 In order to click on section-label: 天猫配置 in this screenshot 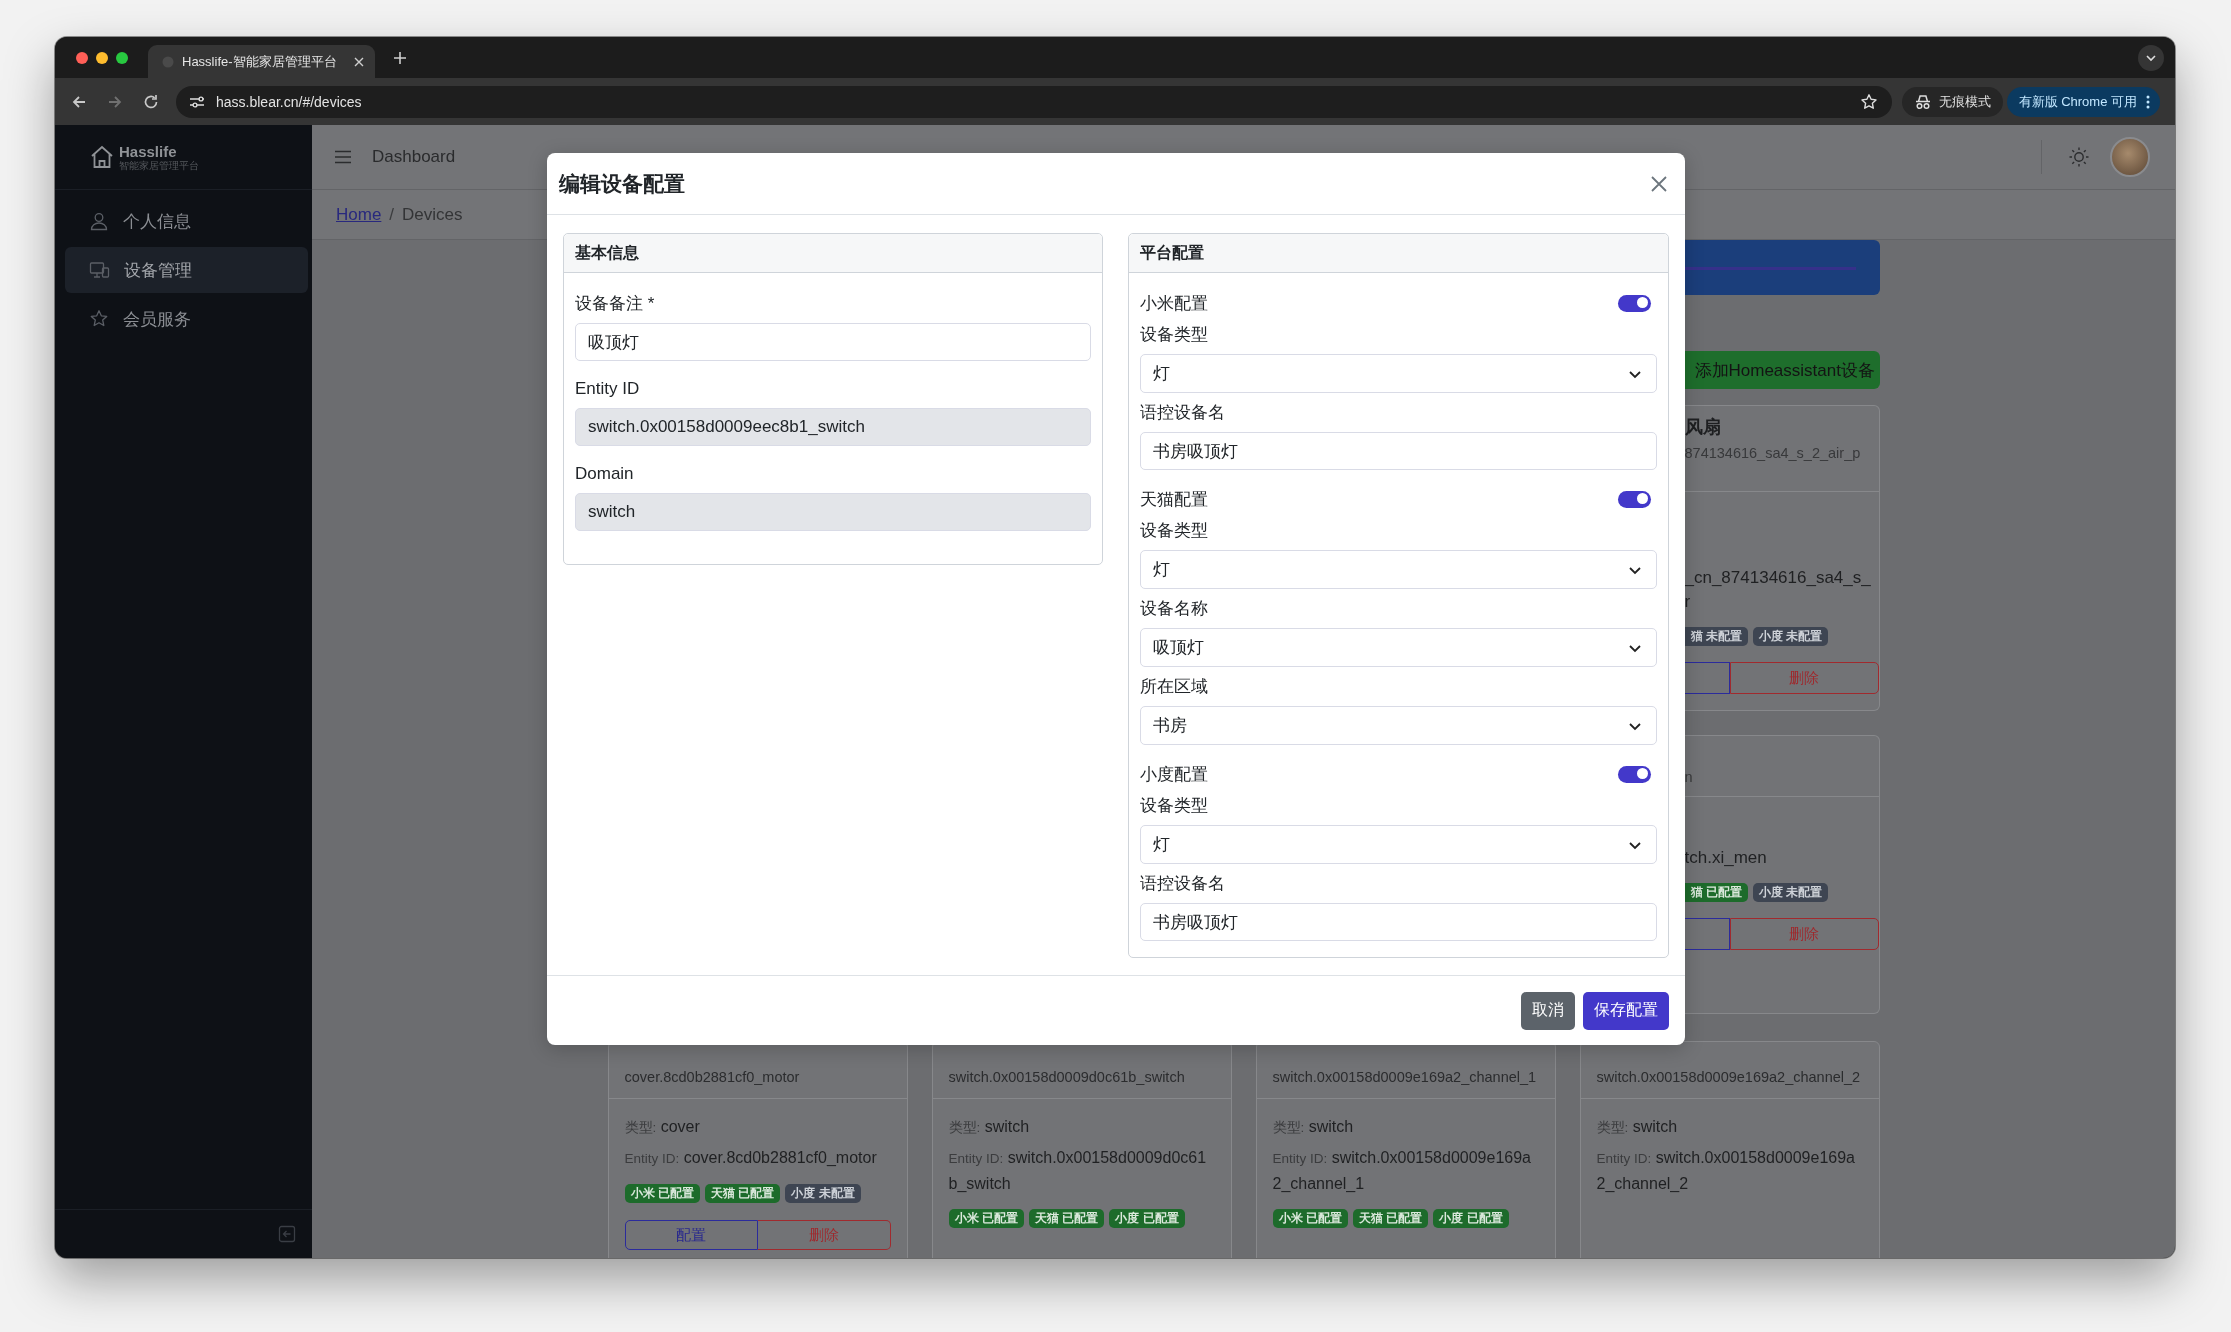, I will do `click(1174, 499)`.